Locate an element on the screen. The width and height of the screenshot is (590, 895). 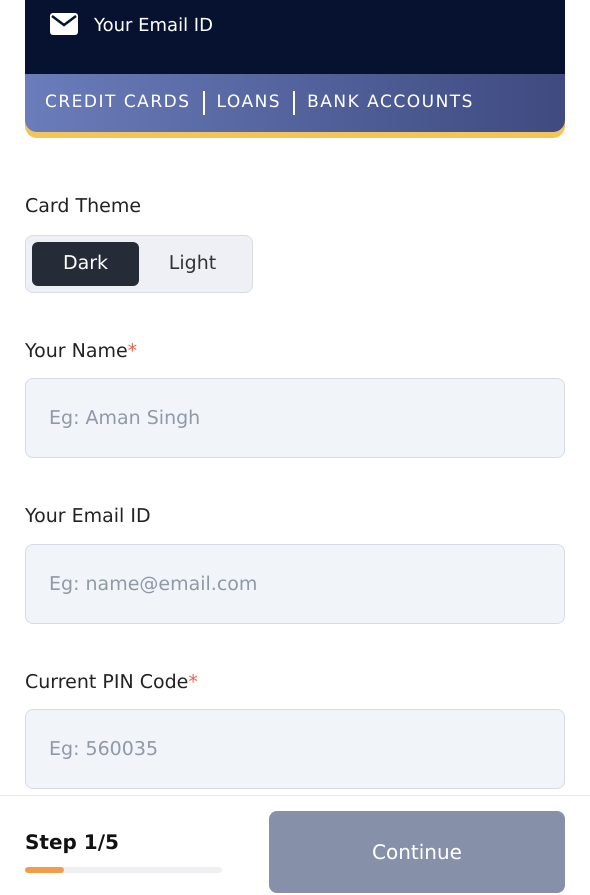
field-label: Current PIN Code* is located at coordinates (112, 682).